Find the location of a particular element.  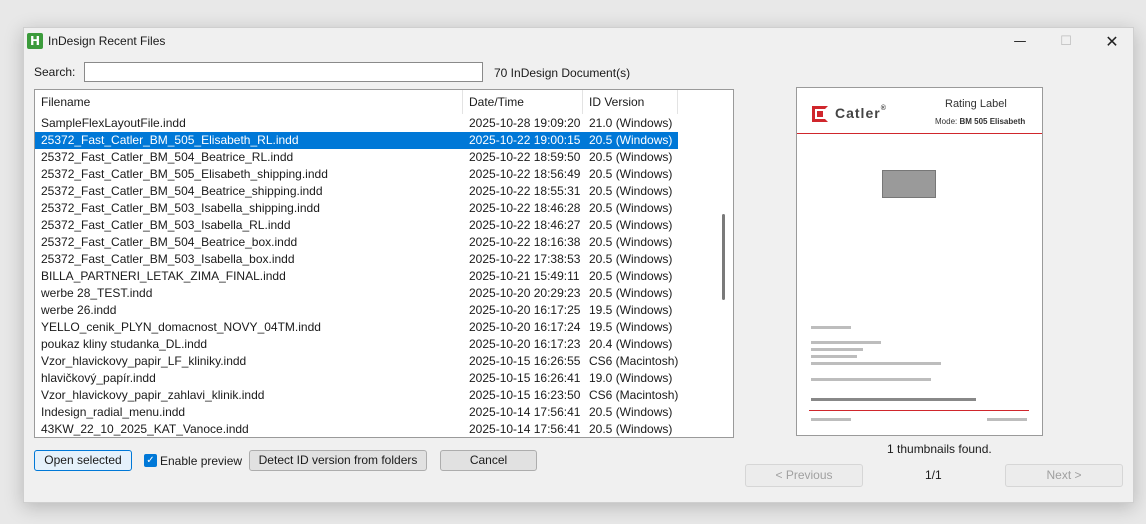

cancel-button: Cancel is located at coordinates (488, 460).